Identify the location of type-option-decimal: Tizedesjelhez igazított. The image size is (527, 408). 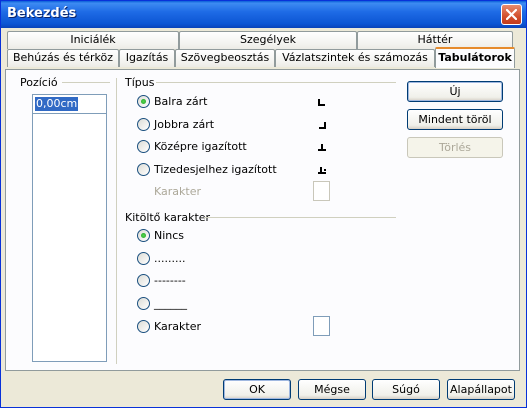
(237, 170).